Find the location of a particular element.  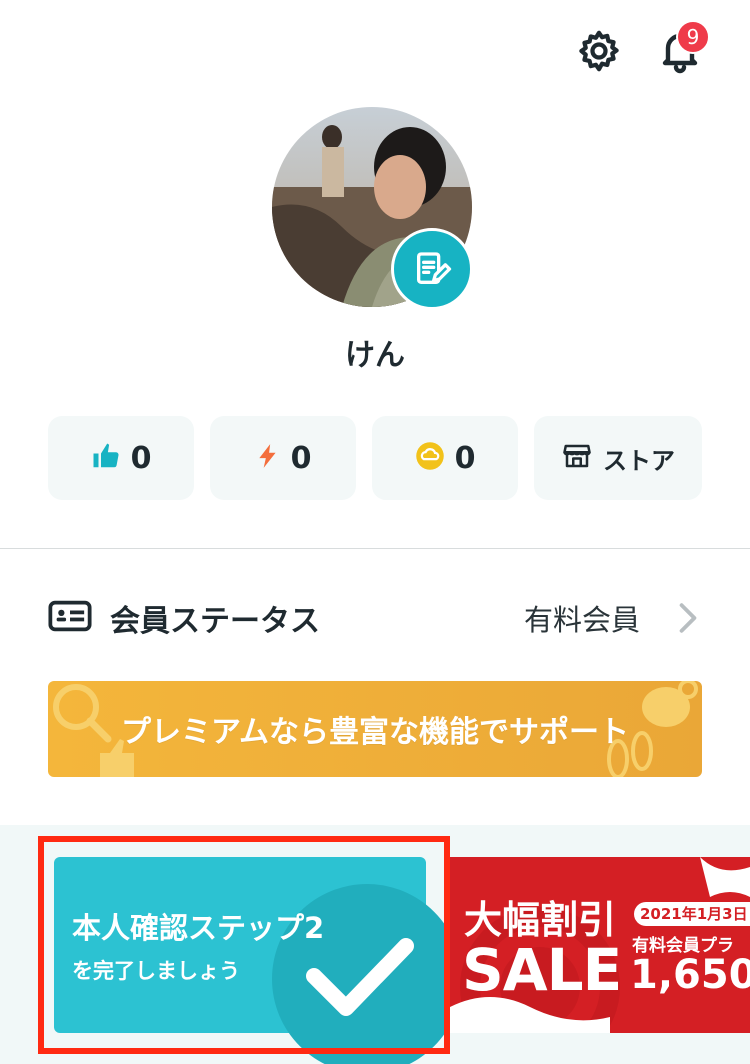

store-label: ストア is located at coordinates (639, 460).